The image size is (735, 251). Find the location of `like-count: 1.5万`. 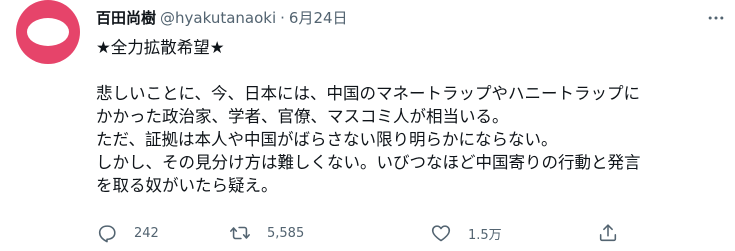

like-count: 1.5万 is located at coordinates (485, 235).